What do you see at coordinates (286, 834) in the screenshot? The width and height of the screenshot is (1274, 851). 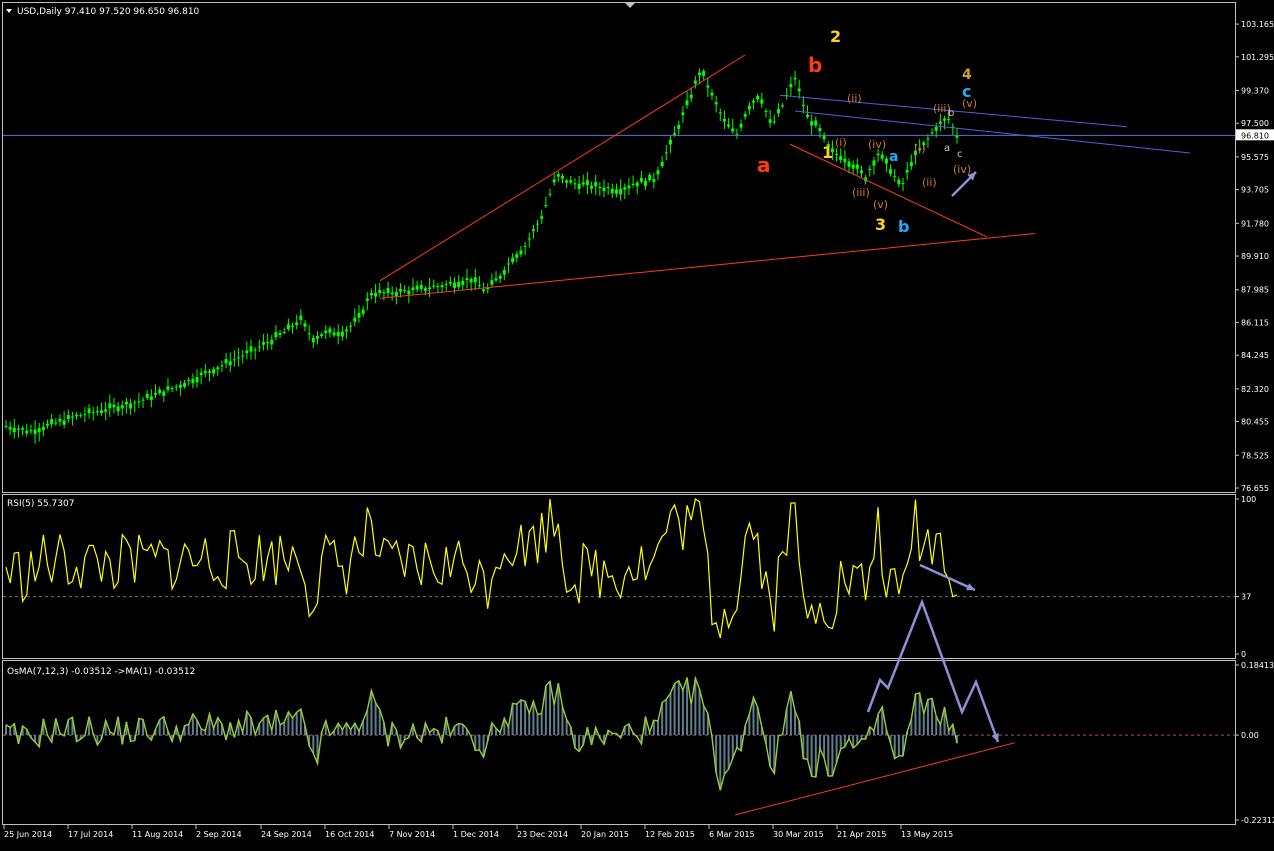 I see `time-tick-label: 24 Sep 2014` at bounding box center [286, 834].